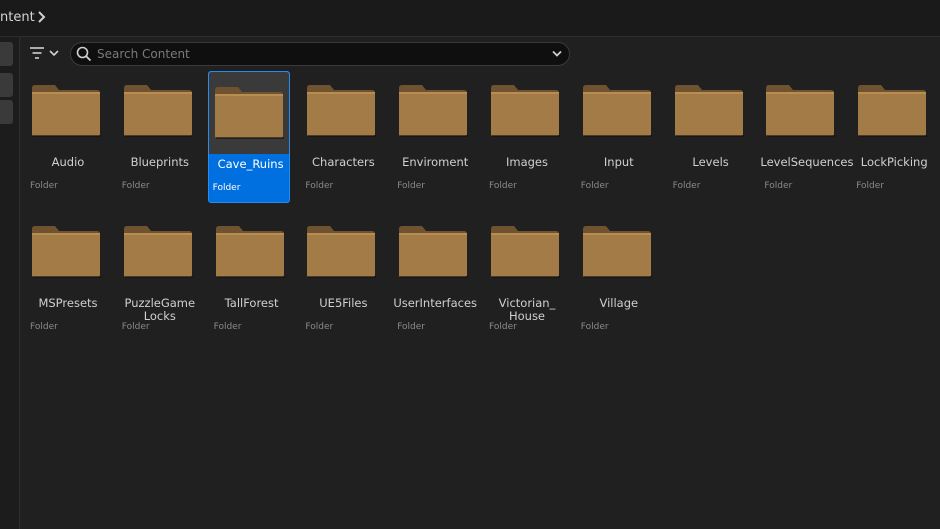 Image resolution: width=940 pixels, height=529 pixels. Describe the element at coordinates (526, 162) in the screenshot. I see `folder-name: Images` at that location.